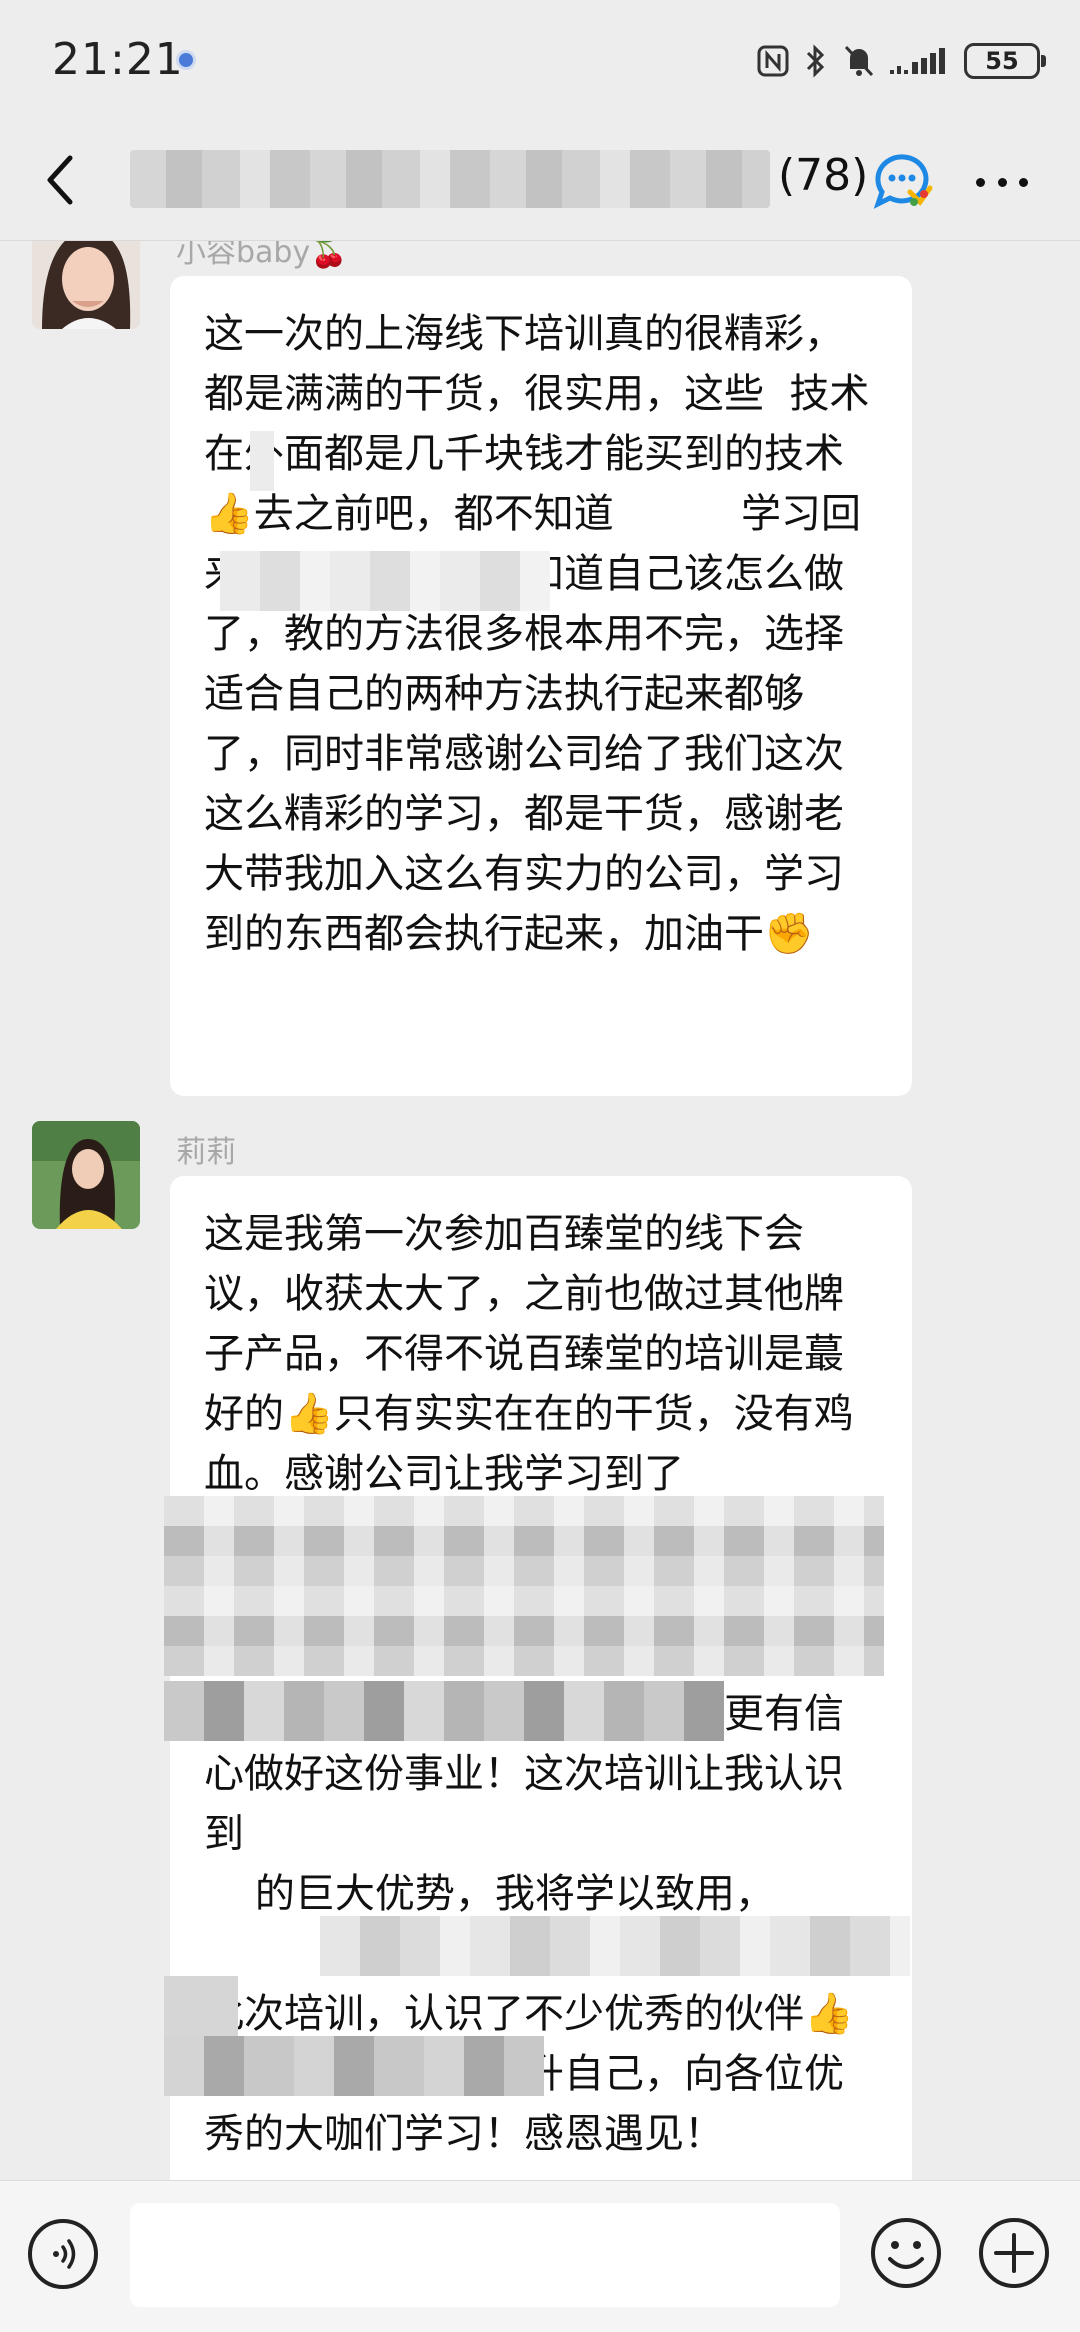 This screenshot has width=1080, height=2332. What do you see at coordinates (485, 2255) in the screenshot?
I see `message-input` at bounding box center [485, 2255].